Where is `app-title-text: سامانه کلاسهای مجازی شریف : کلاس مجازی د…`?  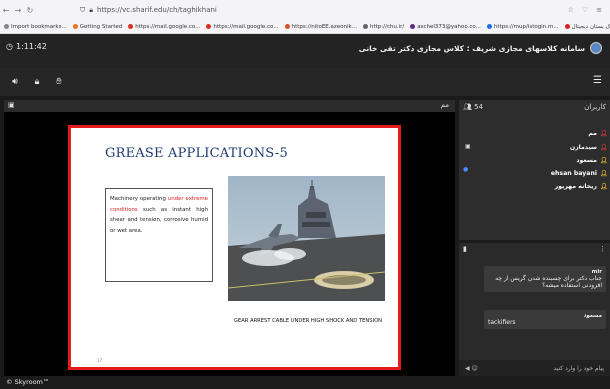
app-title-text: سامانه کلاسهای مجازی شریف : کلاس مجازی د… is located at coordinates (471, 48).